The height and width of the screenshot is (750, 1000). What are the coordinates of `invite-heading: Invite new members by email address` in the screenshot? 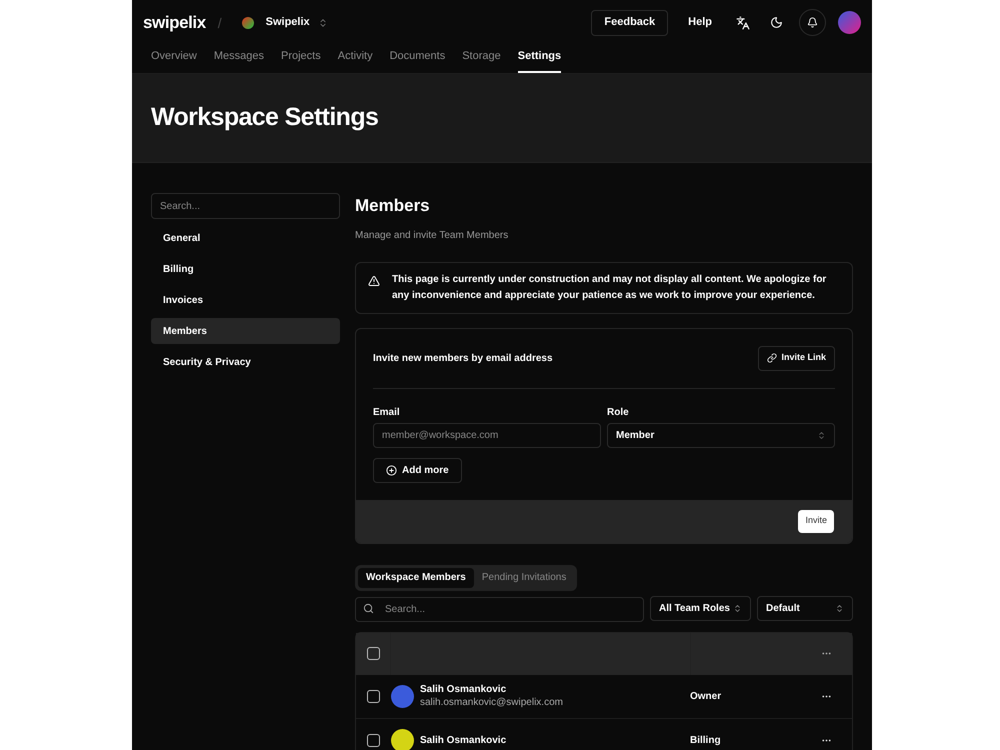 It's located at (463, 359).